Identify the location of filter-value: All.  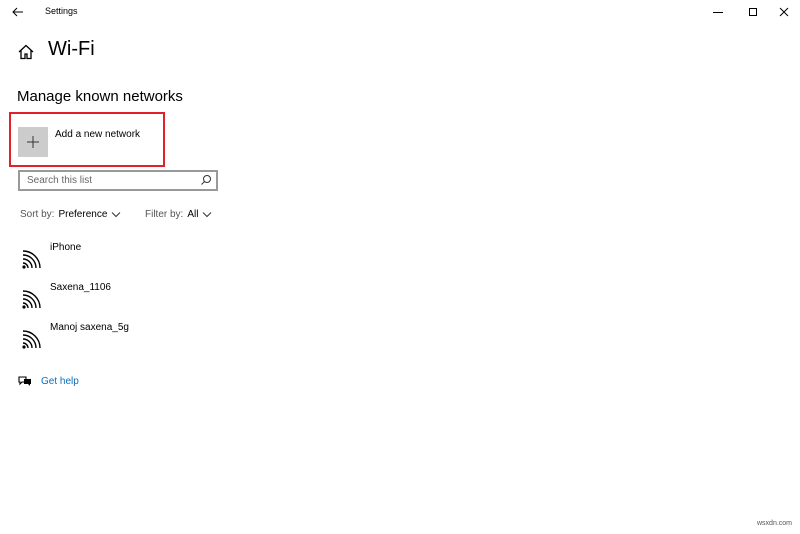
(193, 214).